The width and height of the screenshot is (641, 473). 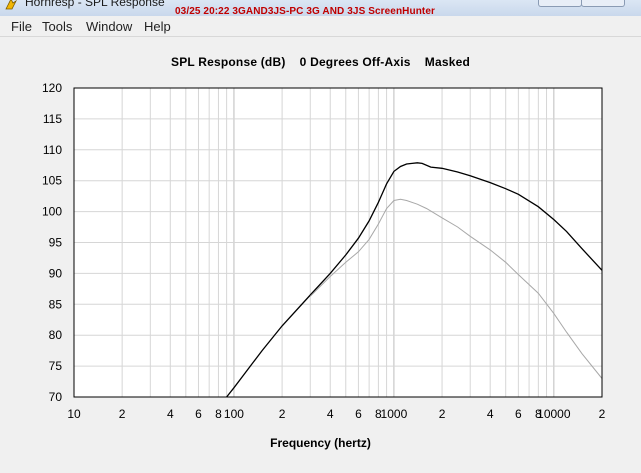 What do you see at coordinates (320, 443) in the screenshot?
I see `x-axis-title: Frequency (hertz)` at bounding box center [320, 443].